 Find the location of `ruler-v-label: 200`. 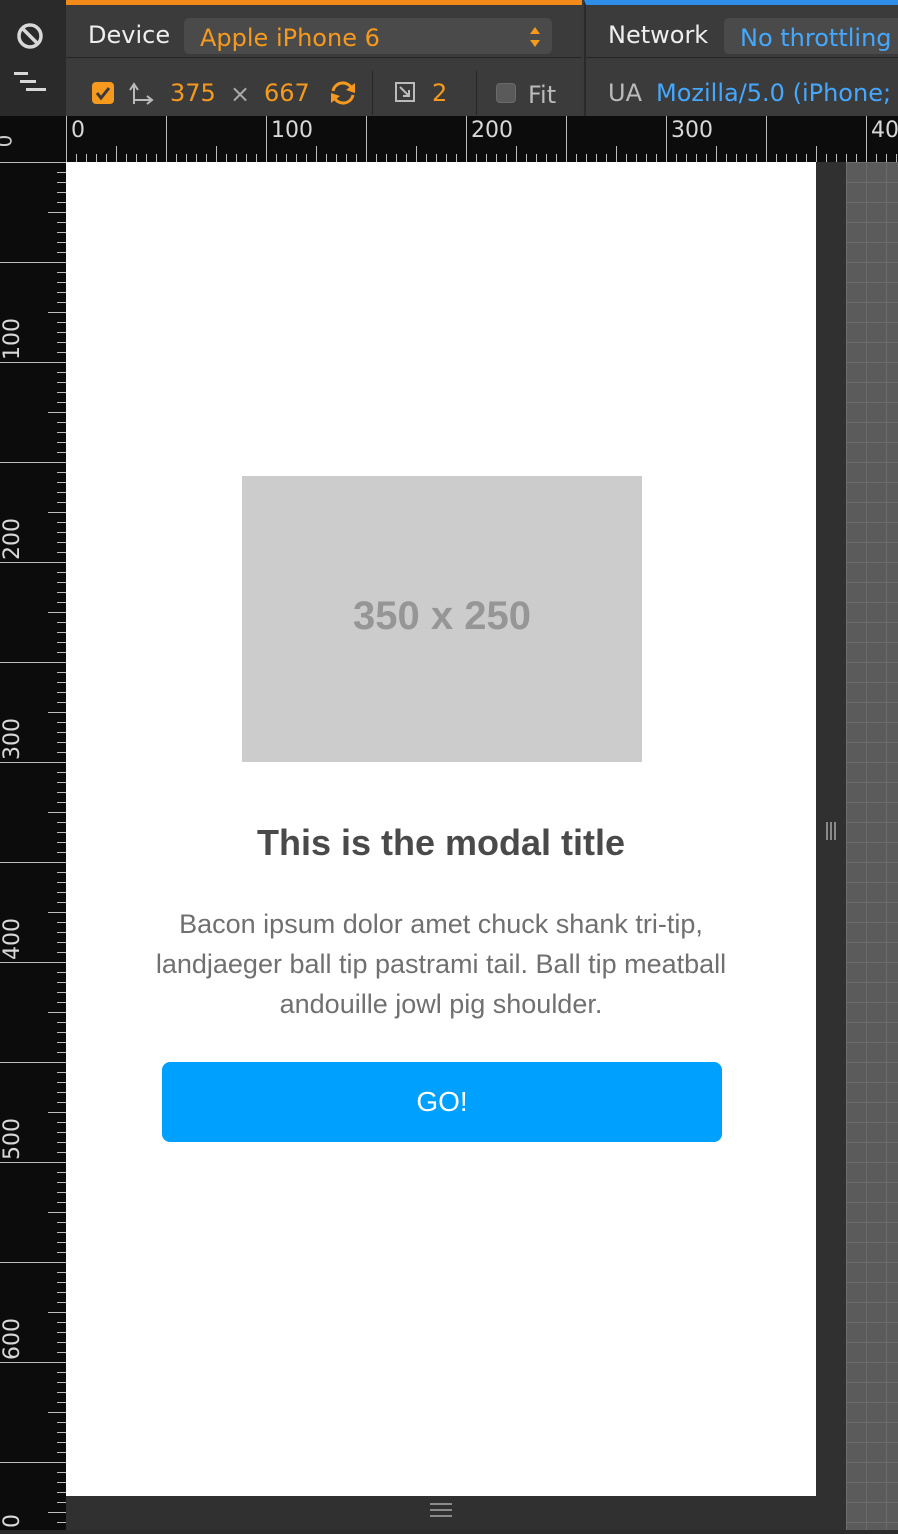

ruler-v-label: 200 is located at coordinates (12, 539).